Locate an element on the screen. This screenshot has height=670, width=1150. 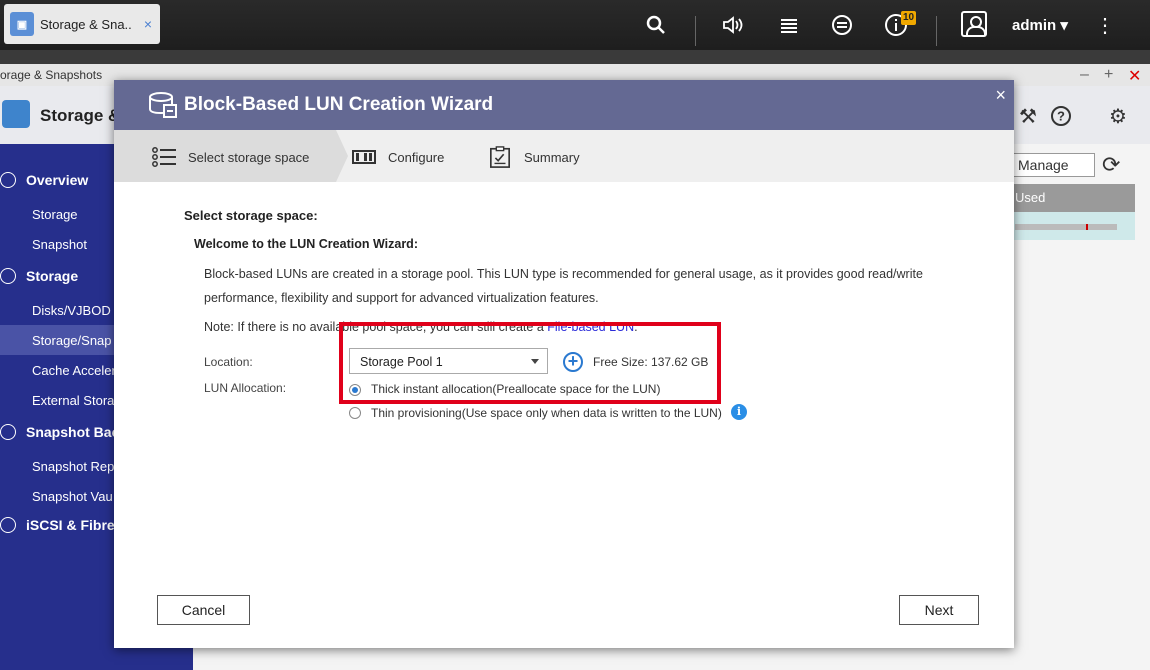
app-window-title: orage & Snapshots is located at coordinates (51, 75).